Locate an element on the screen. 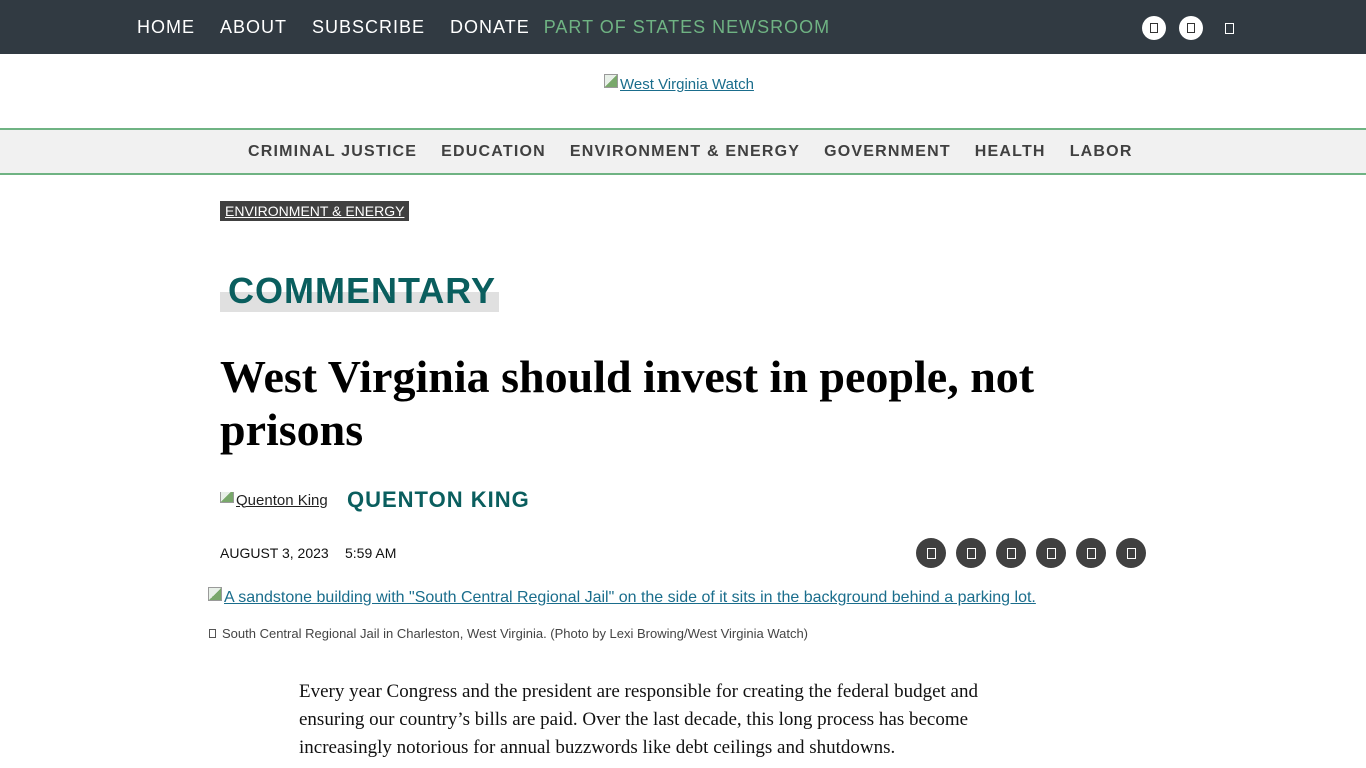  avatar: Quenton King is located at coordinates (280, 500).